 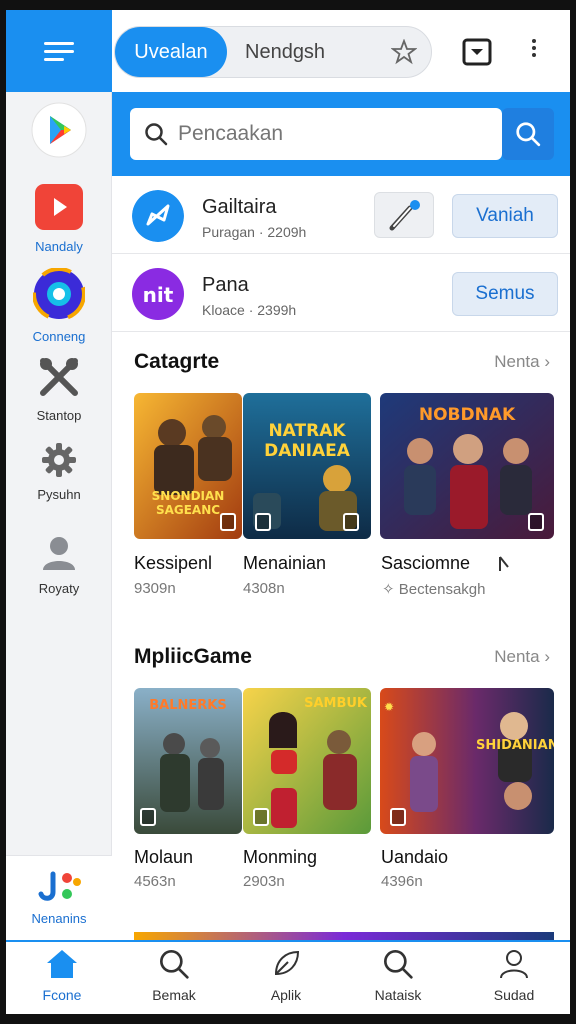 I want to click on game-art-title: SAMBUK, so click(x=335, y=703).